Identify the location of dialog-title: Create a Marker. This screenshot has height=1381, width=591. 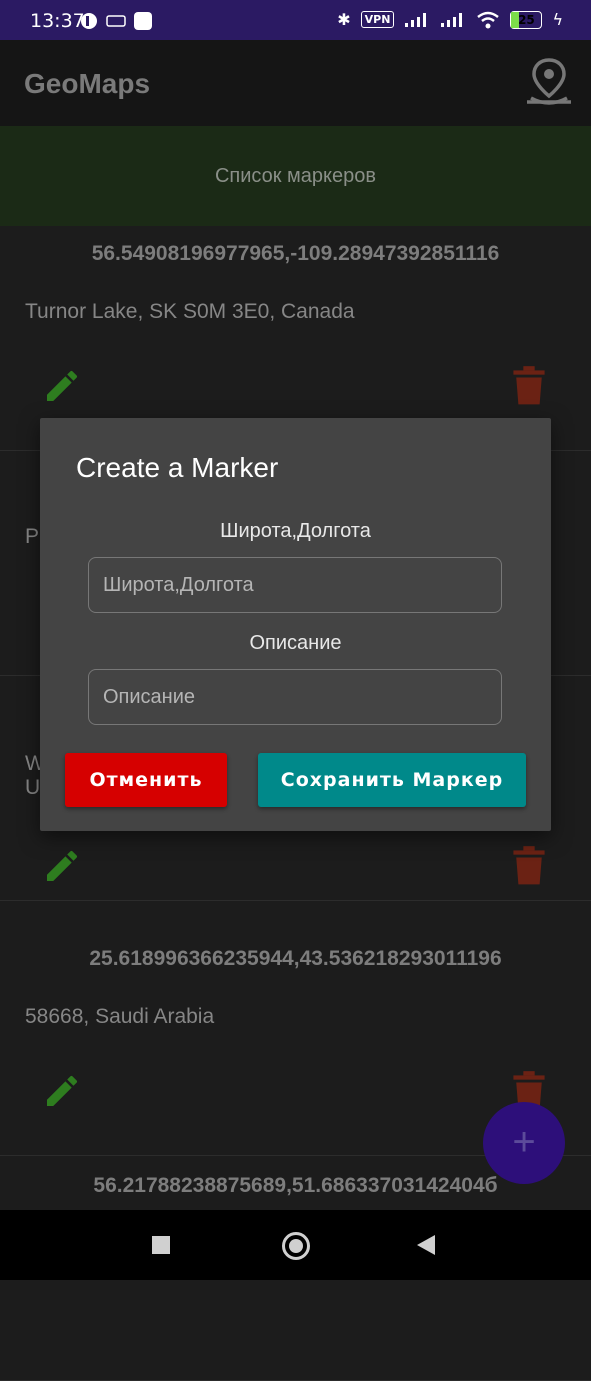
(177, 467).